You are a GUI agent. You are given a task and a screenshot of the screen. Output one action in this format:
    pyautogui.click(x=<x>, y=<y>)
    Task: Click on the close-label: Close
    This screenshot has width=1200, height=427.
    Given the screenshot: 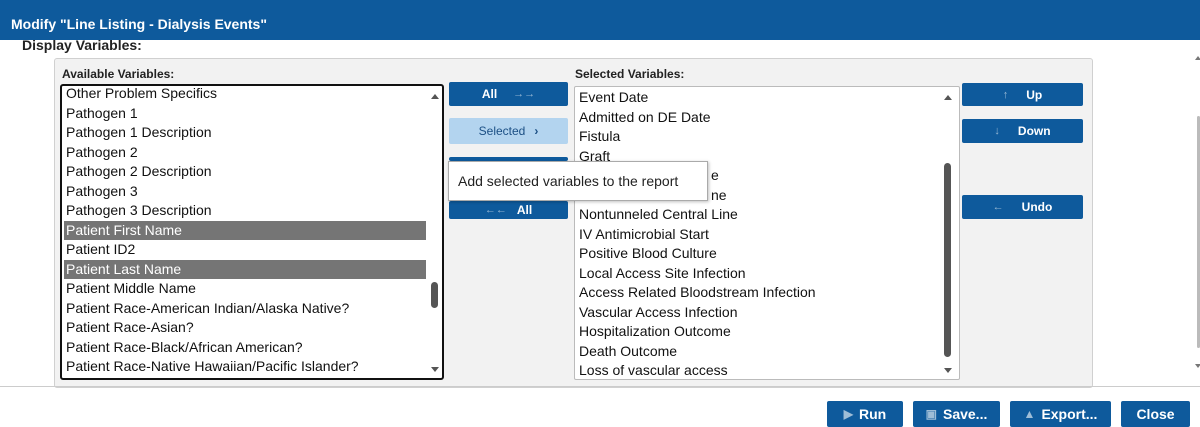 What is the action you would take?
    pyautogui.click(x=1155, y=414)
    